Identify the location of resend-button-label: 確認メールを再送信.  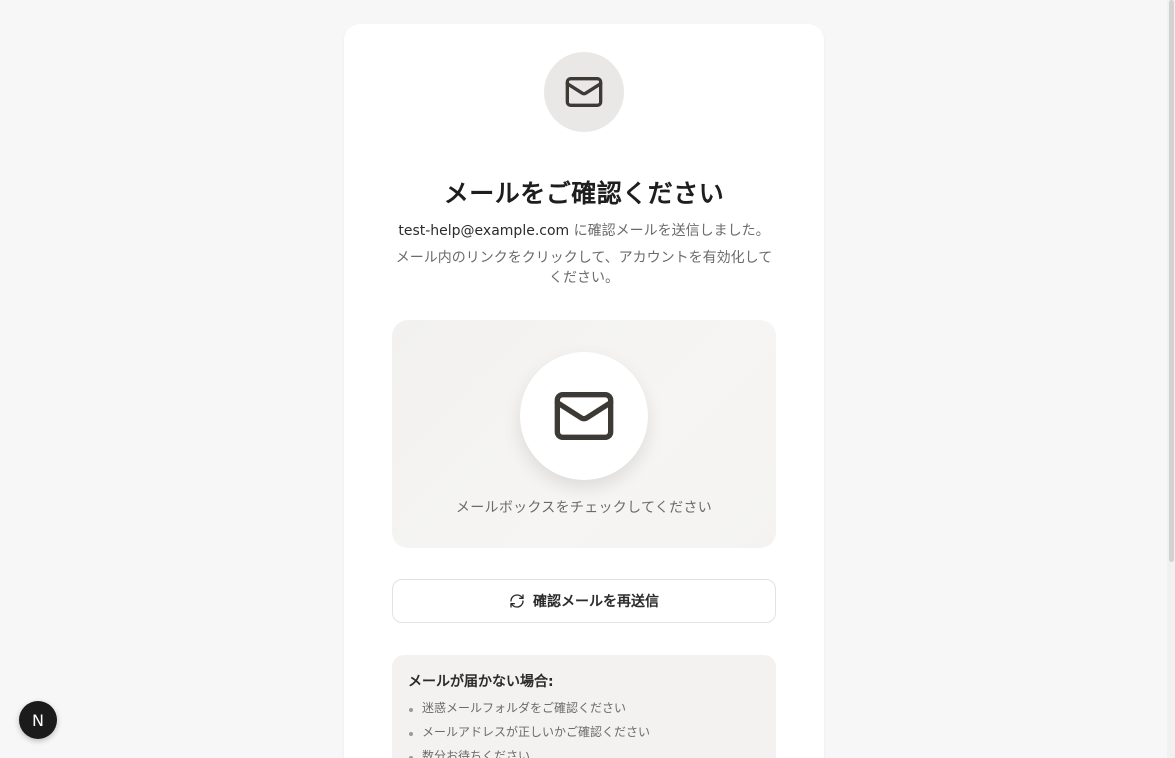
(596, 602).